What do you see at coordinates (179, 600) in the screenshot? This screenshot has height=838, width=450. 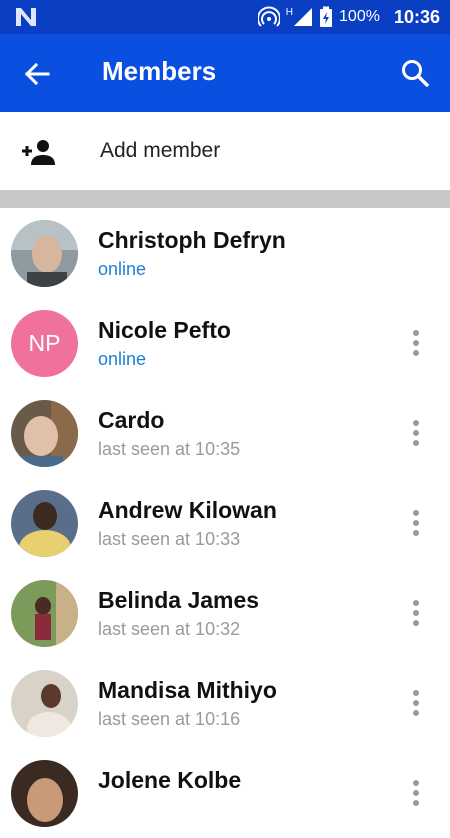 I see `member-name: Belinda James` at bounding box center [179, 600].